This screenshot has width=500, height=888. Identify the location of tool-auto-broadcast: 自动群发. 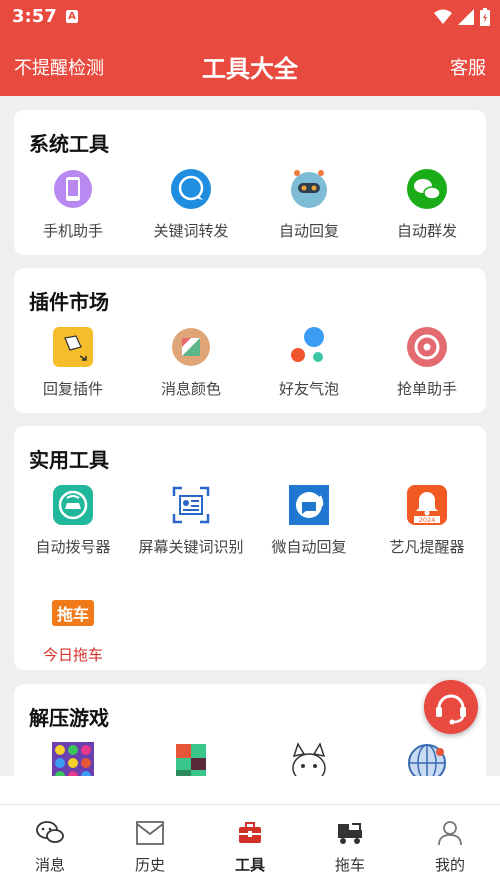
(427, 208).